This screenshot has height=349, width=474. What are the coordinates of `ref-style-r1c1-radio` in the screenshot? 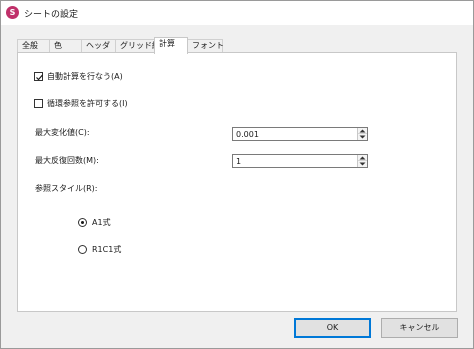 It's located at (82, 249).